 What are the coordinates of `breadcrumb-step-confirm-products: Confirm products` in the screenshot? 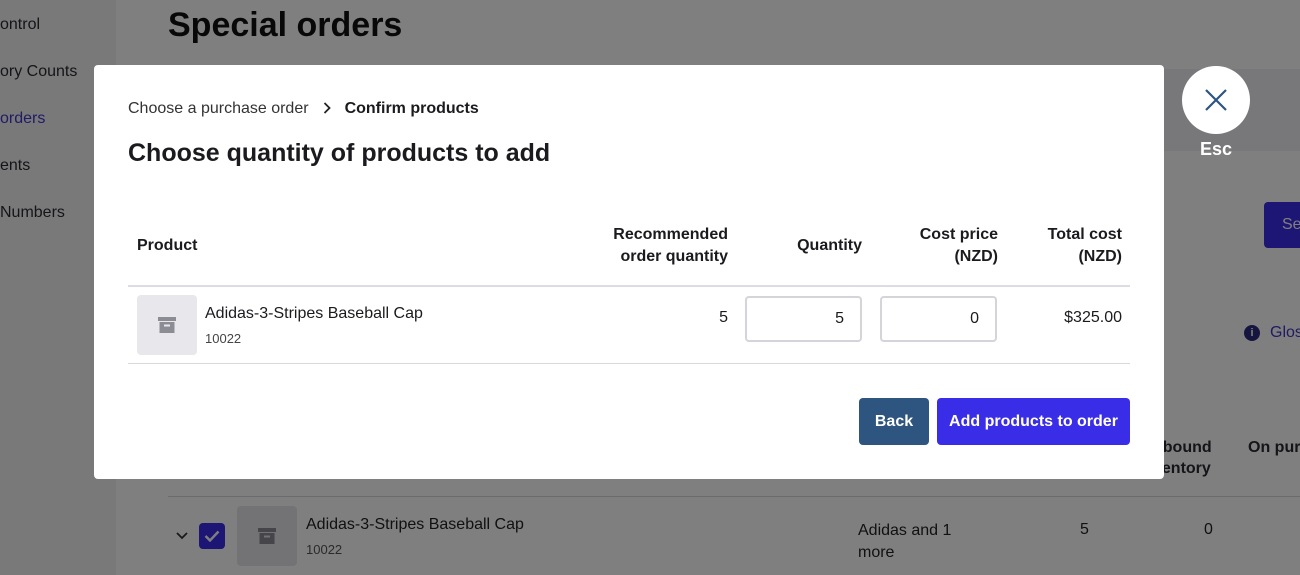 It's located at (411, 108).